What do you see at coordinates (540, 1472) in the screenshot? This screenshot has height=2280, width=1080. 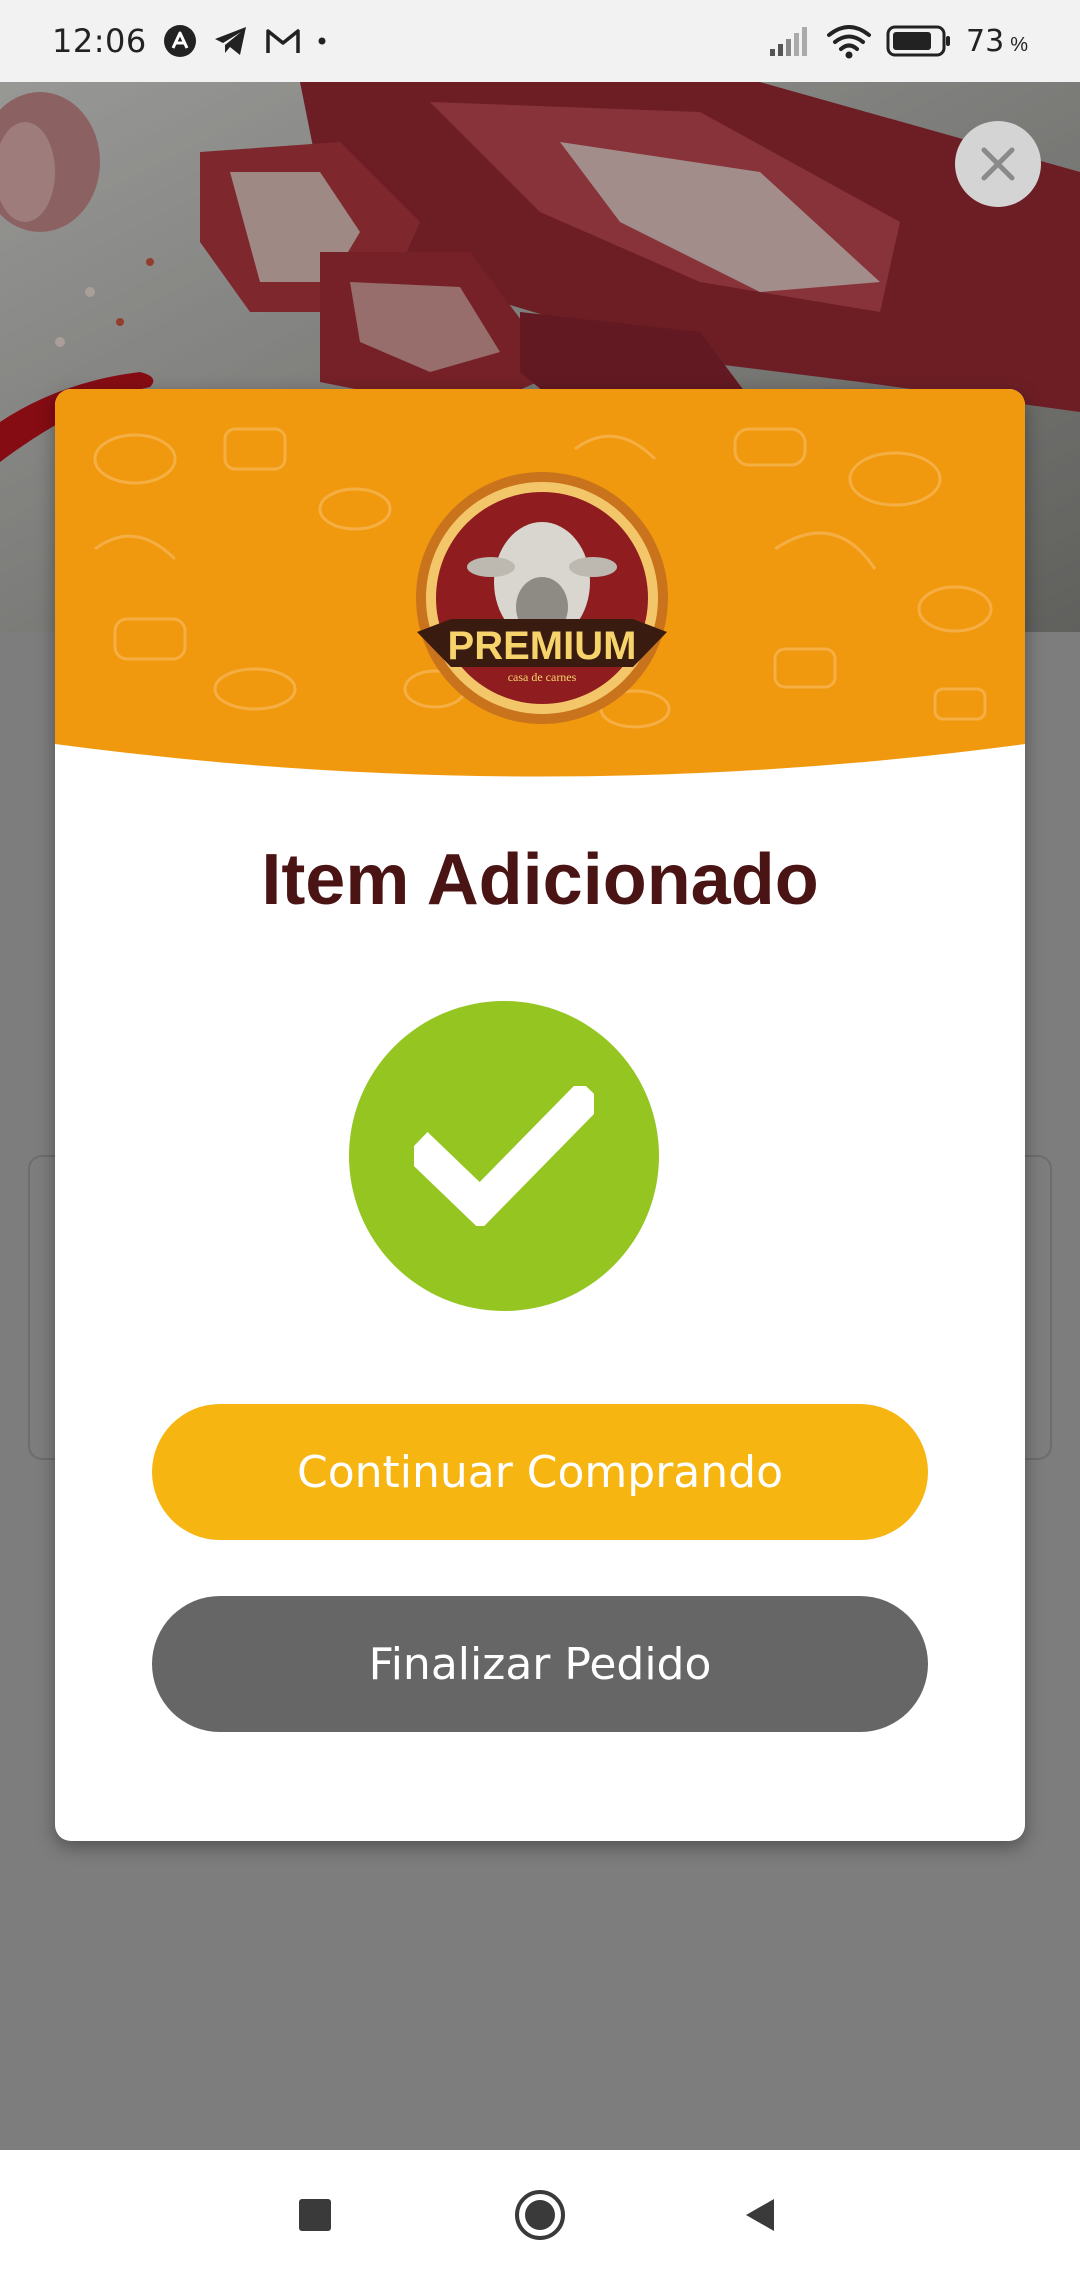 I see `continue-shopping-button: Continuar Comprando` at bounding box center [540, 1472].